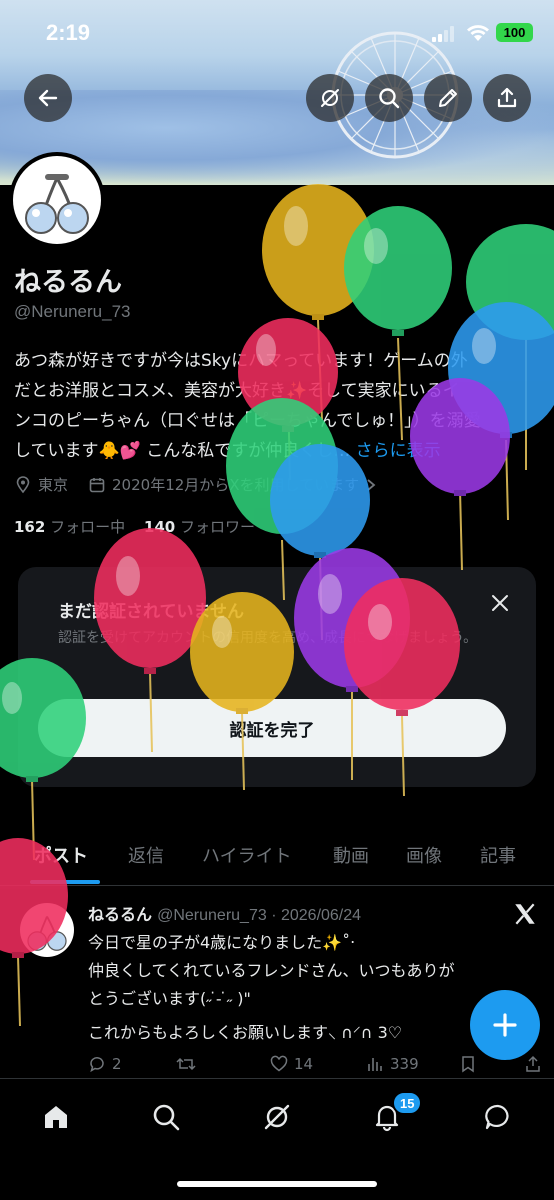  What do you see at coordinates (120, 914) in the screenshot?
I see `post-author-name: ねるるん` at bounding box center [120, 914].